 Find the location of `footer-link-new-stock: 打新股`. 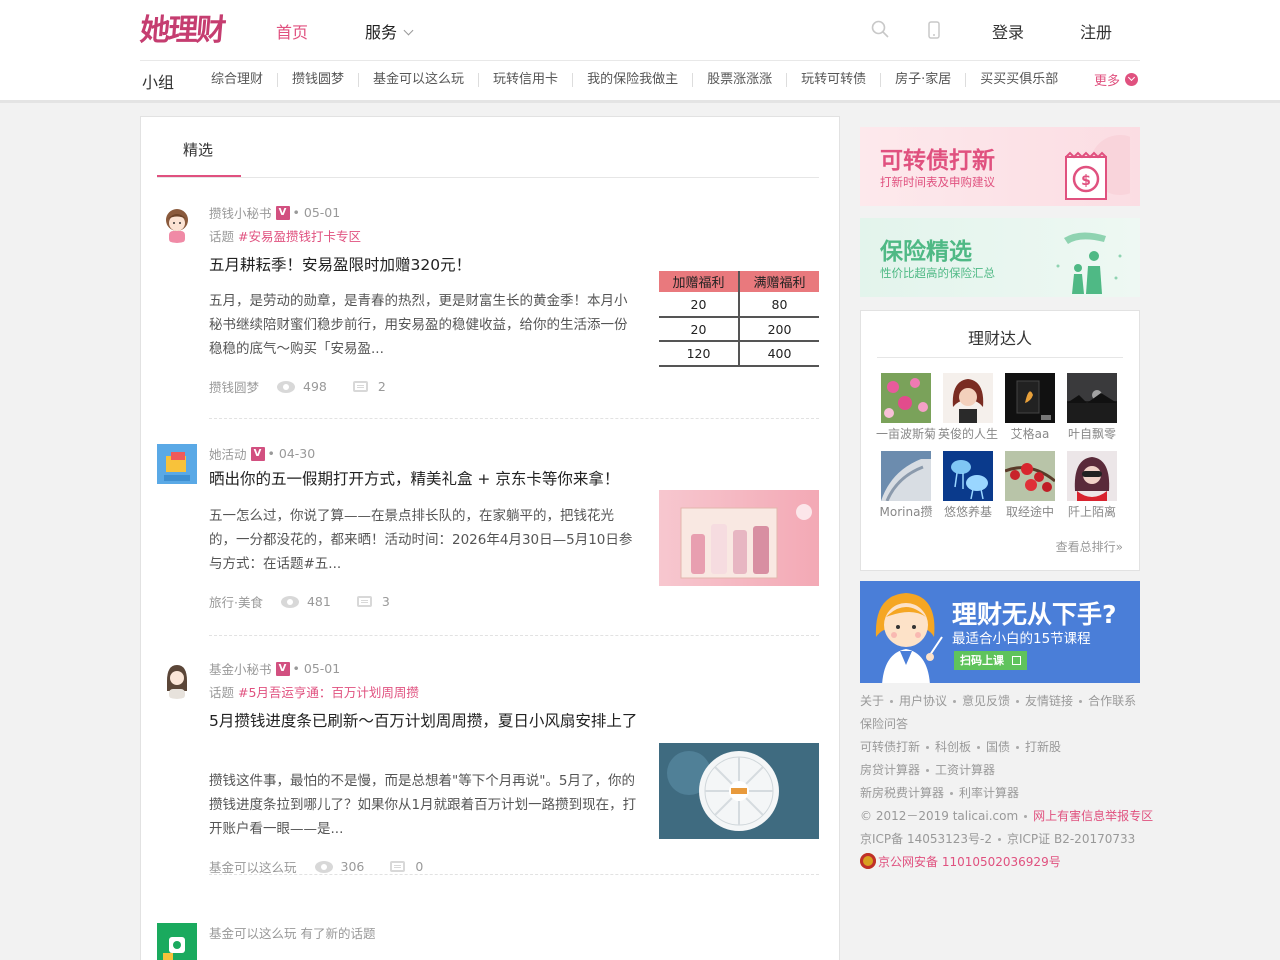

footer-link-new-stock: 打新股 is located at coordinates (1043, 747).